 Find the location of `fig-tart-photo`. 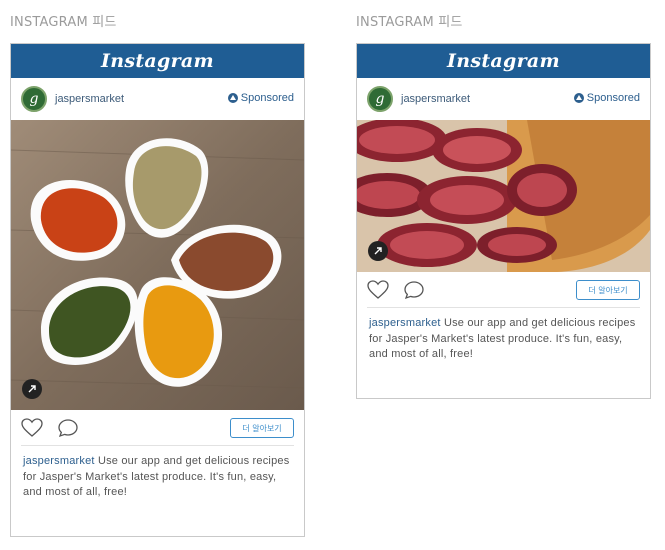

fig-tart-photo is located at coordinates (503, 196).